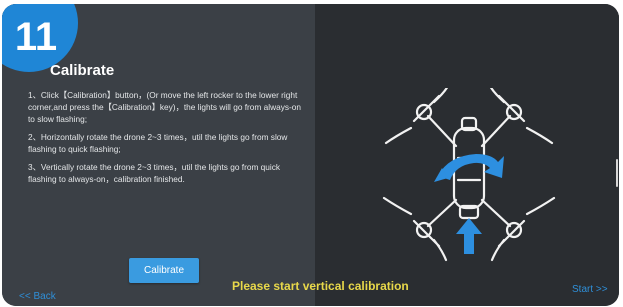  What do you see at coordinates (320, 286) in the screenshot?
I see `status-message: Please start vertical calibration` at bounding box center [320, 286].